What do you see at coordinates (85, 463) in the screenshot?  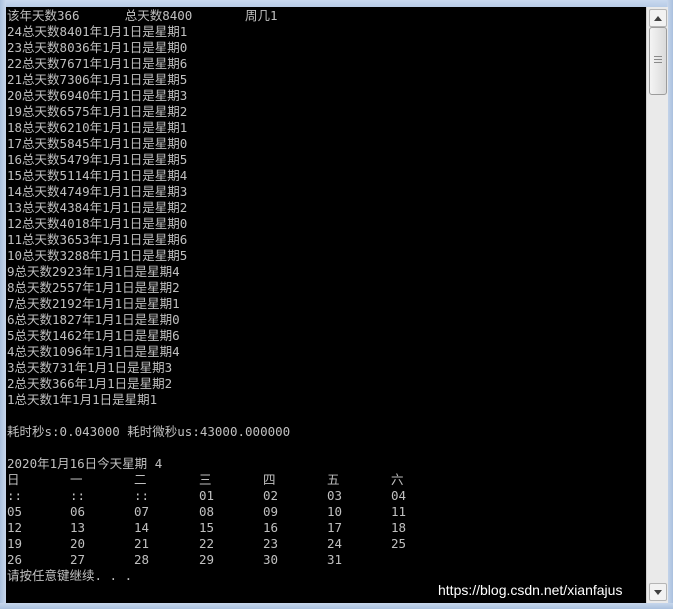 I see `date-line: 2020年1月16日今天星期 4` at bounding box center [85, 463].